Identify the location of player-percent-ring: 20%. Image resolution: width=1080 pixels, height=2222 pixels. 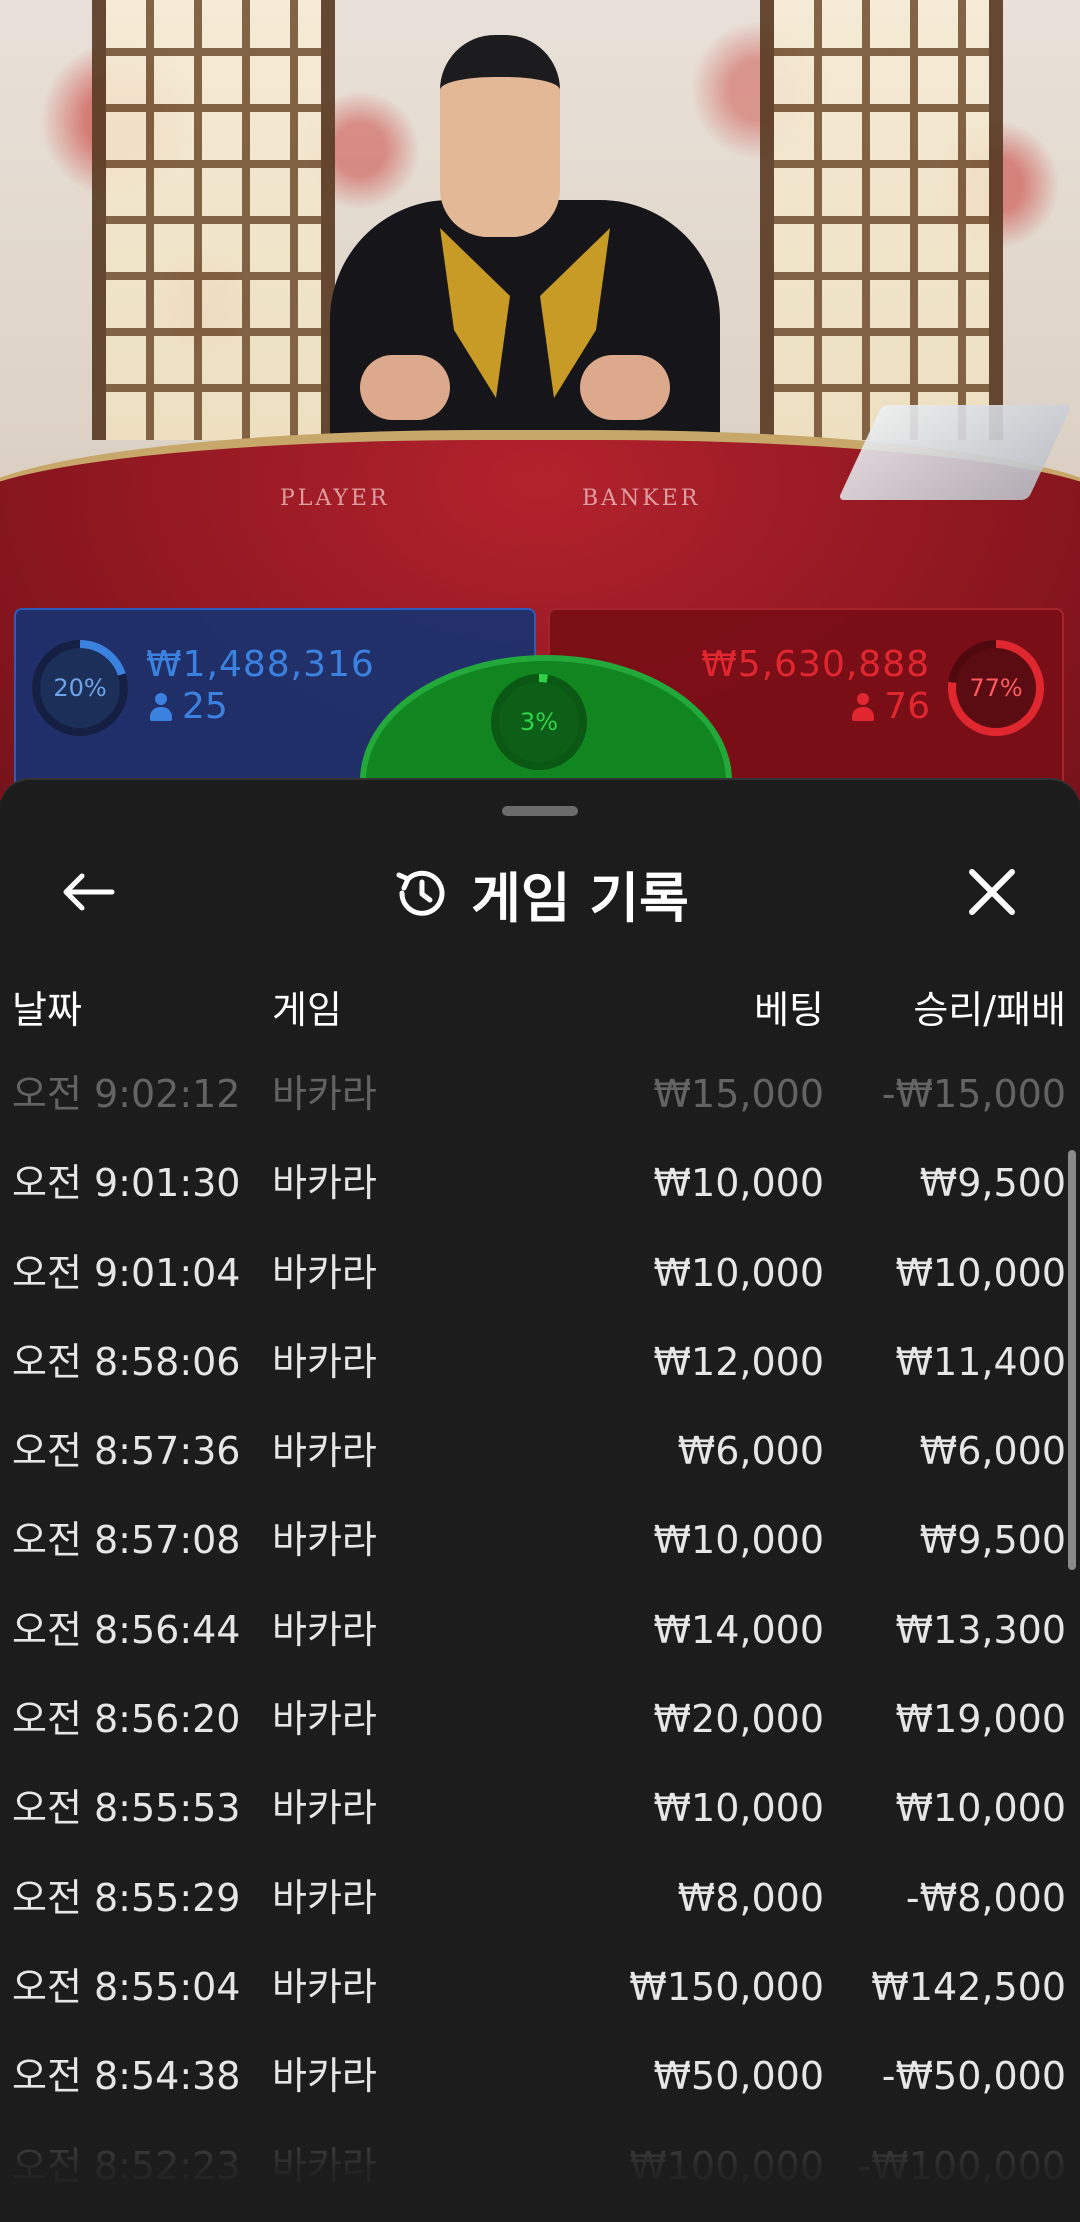
(80, 688).